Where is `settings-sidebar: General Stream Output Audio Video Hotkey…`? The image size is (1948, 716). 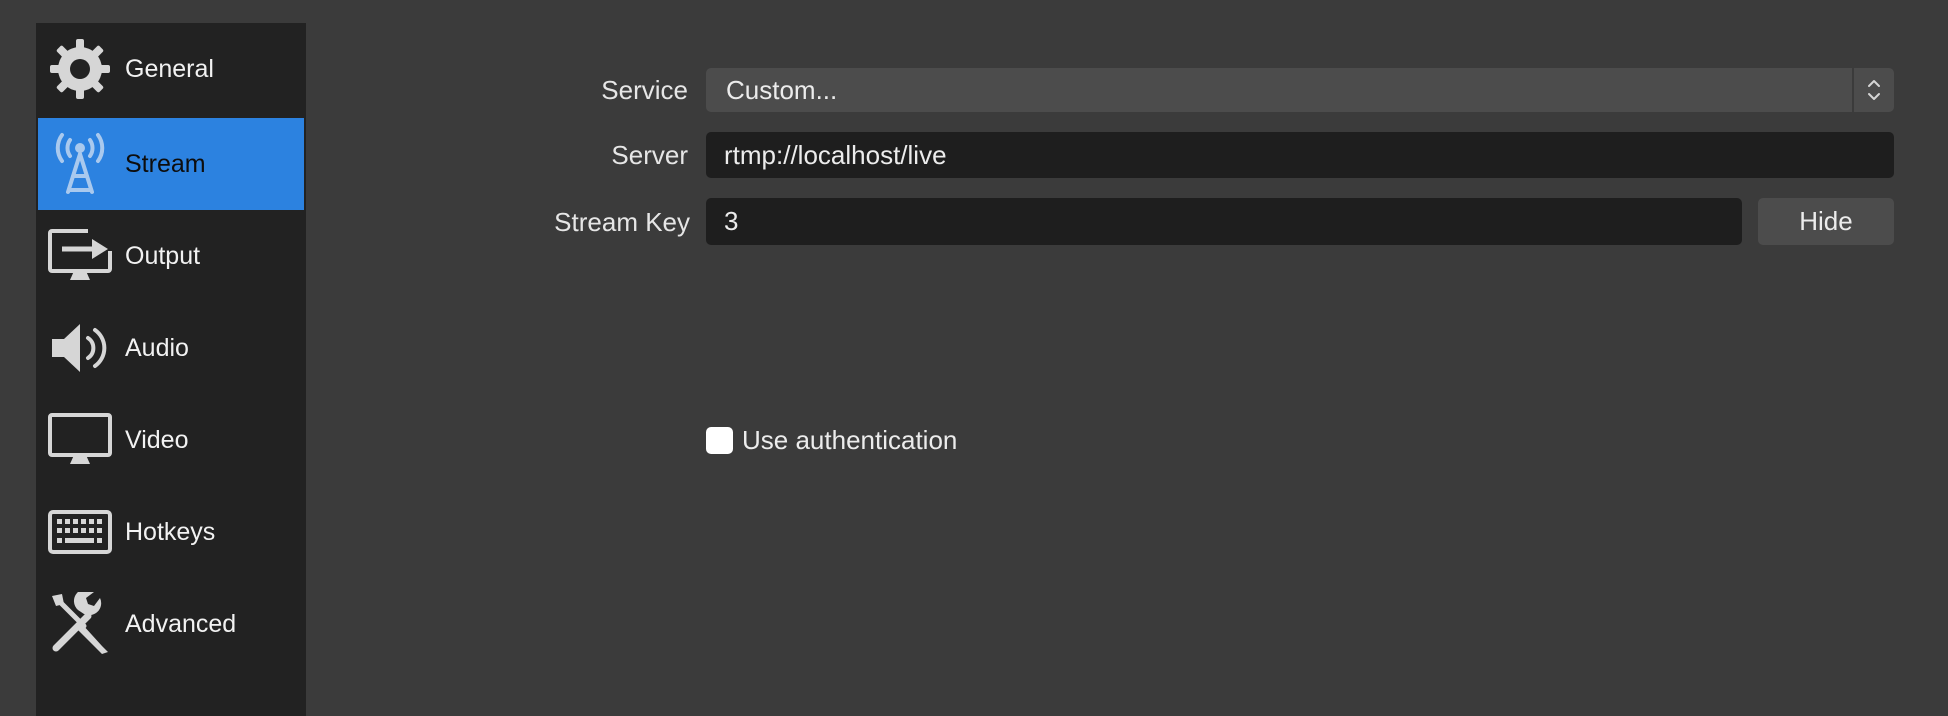
settings-sidebar: General Stream Output Audio Video Hotkey… is located at coordinates (171, 369).